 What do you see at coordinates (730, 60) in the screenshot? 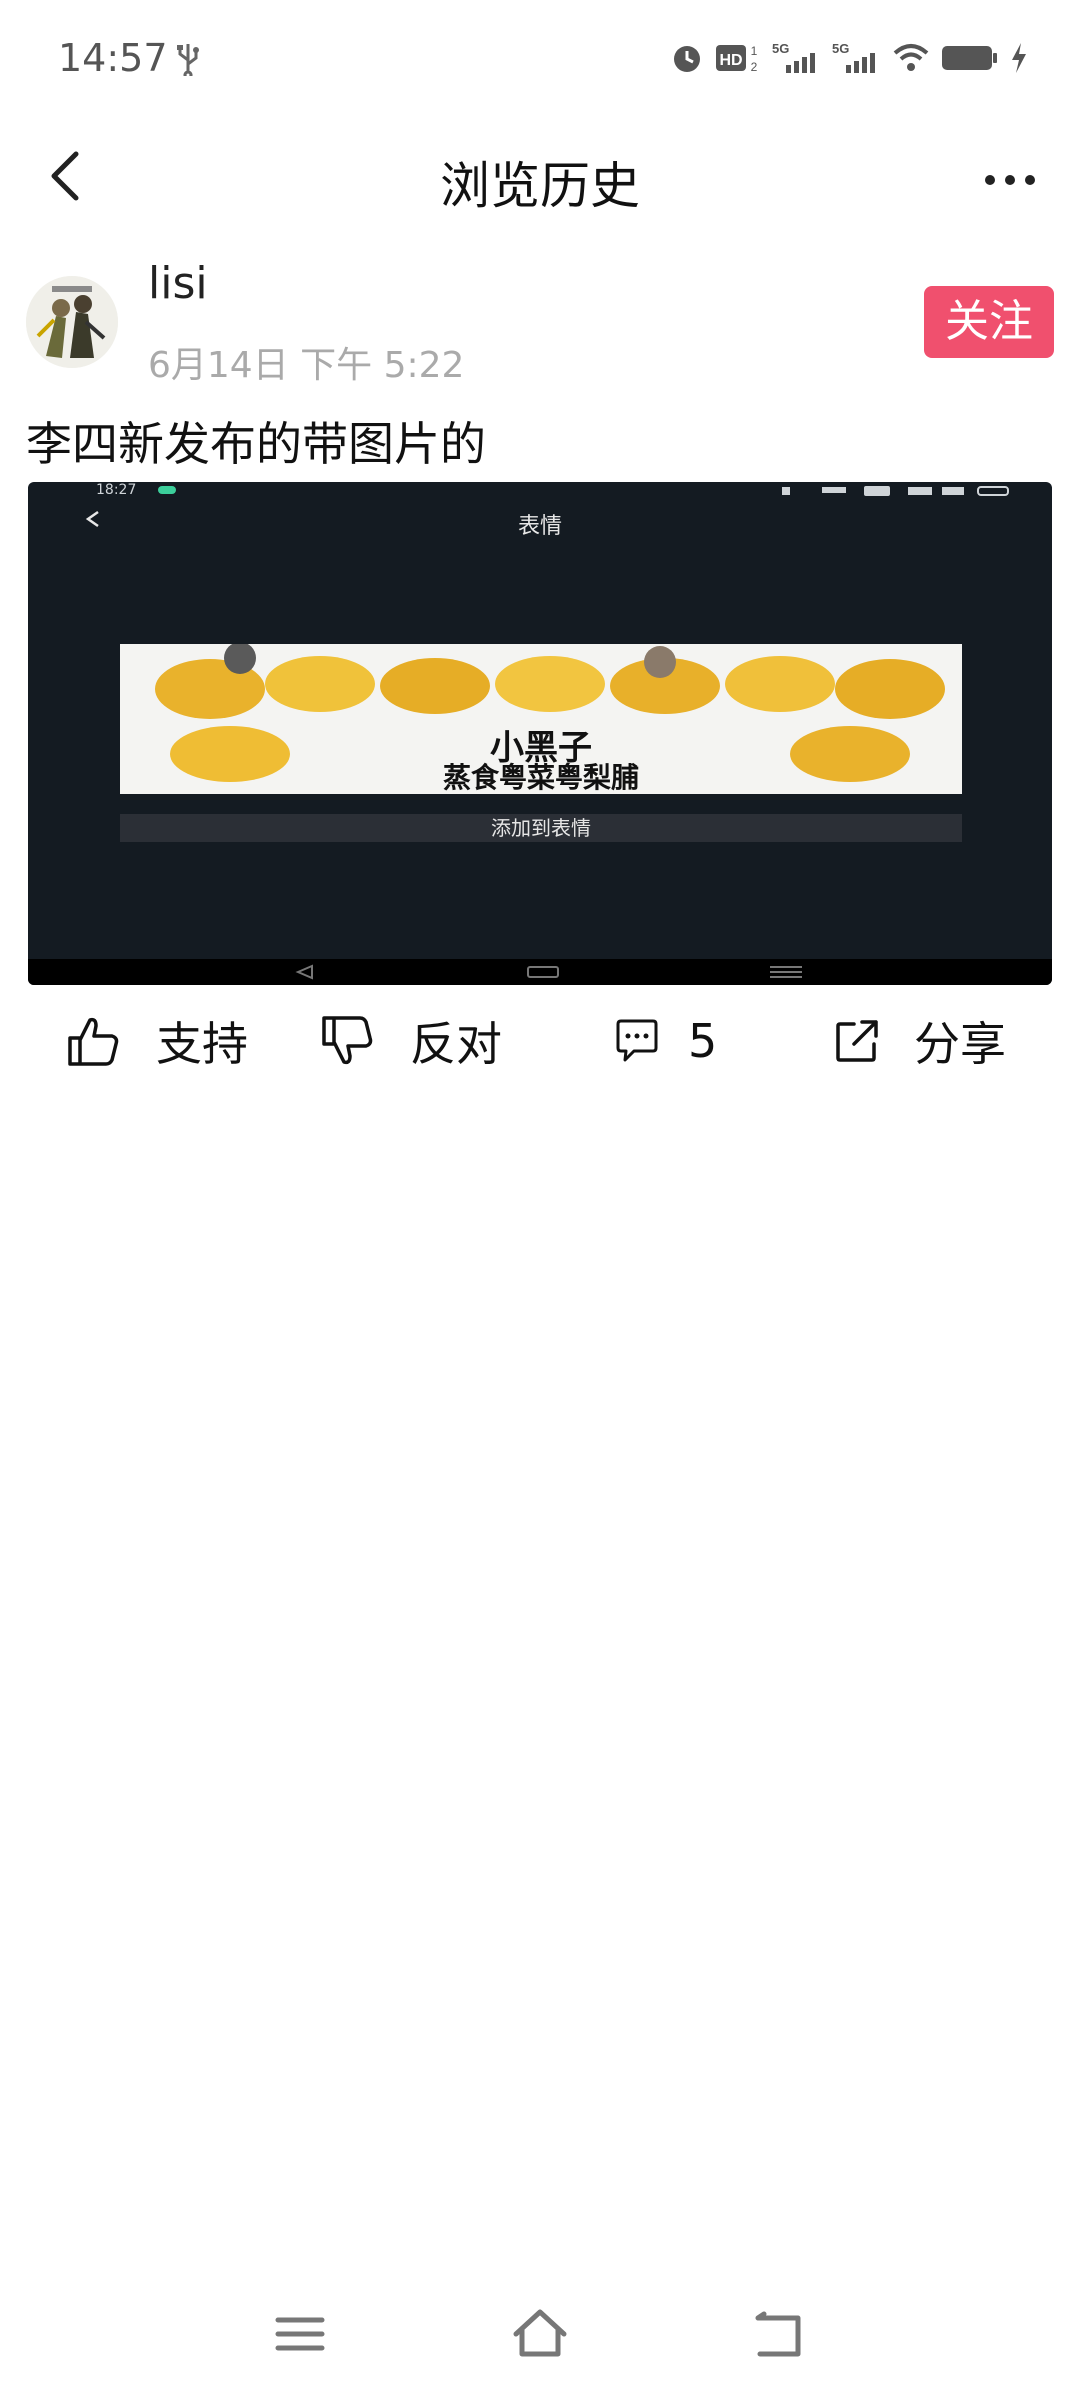
I see `svg-text: HD` at bounding box center [730, 60].